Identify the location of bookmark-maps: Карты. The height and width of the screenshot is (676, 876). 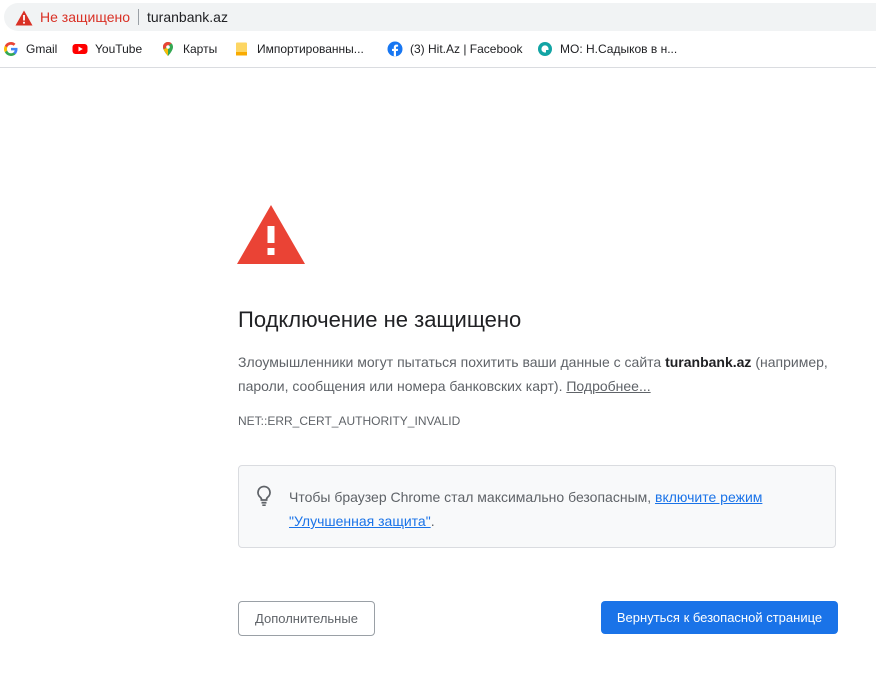
(188, 49).